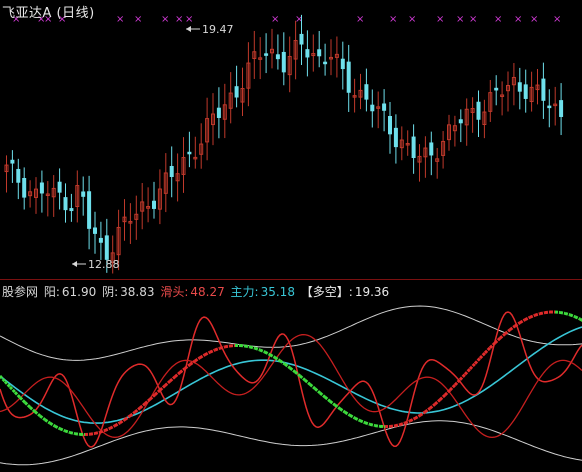 The image size is (582, 472). I want to click on low-arrow-head, so click(74, 264).